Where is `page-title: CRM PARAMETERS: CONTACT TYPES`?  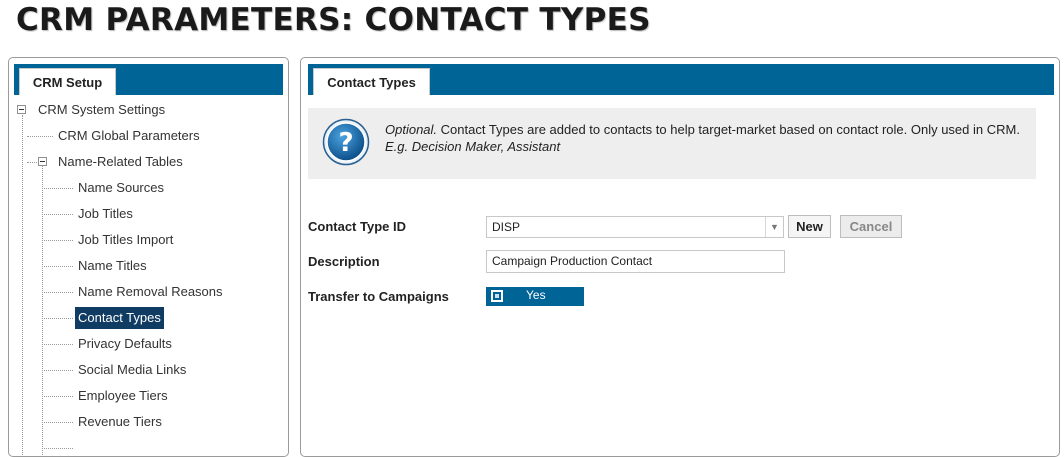 page-title: CRM PARAMETERS: CONTACT TYPES is located at coordinates (333, 20).